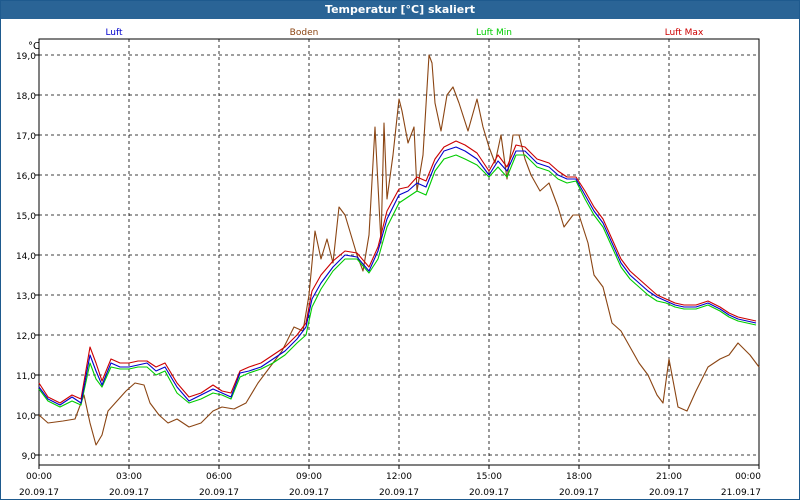  What do you see at coordinates (26, 337) in the screenshot?
I see `y-tick-label: 12,0` at bounding box center [26, 337].